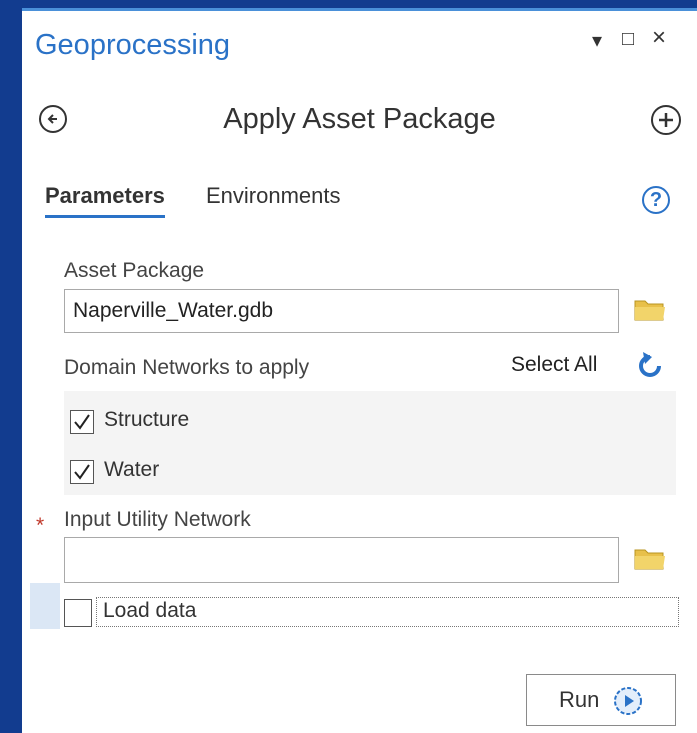 This screenshot has height=733, width=697. I want to click on domain-networks-list: Structure Water, so click(370, 443).